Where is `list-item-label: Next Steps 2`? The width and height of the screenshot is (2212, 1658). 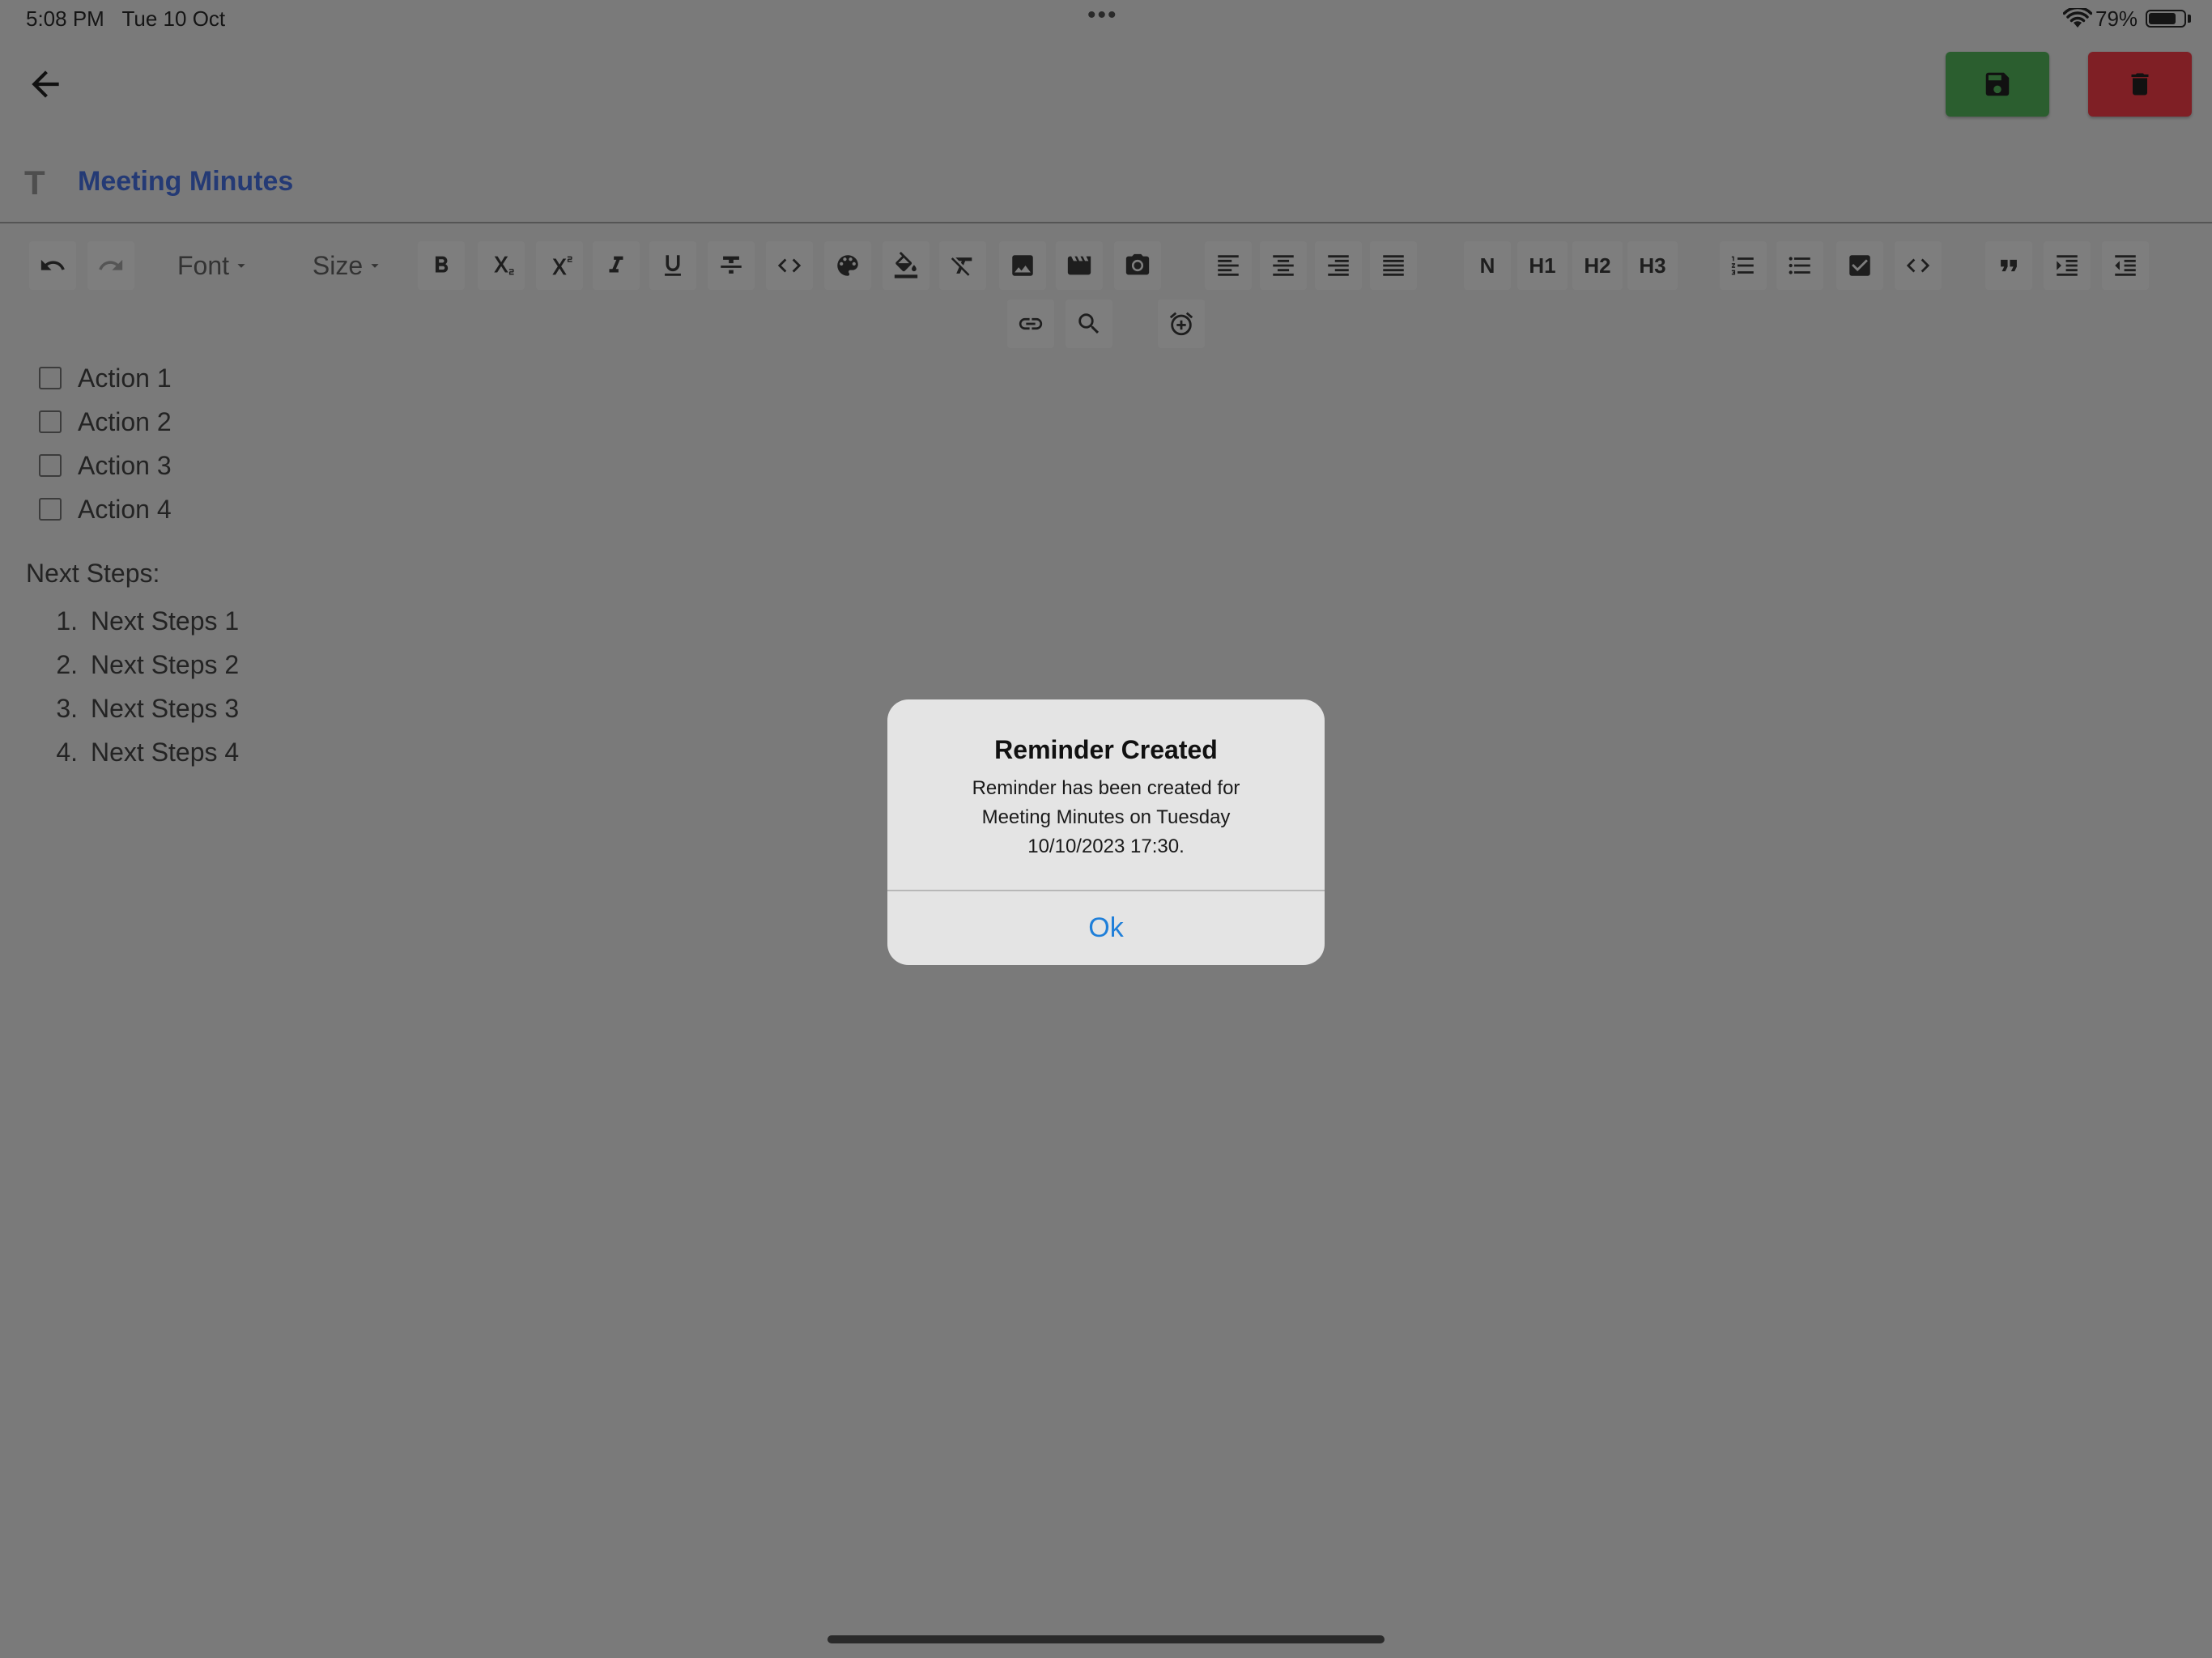
list-item-label: Next Steps 2 is located at coordinates (165, 664).